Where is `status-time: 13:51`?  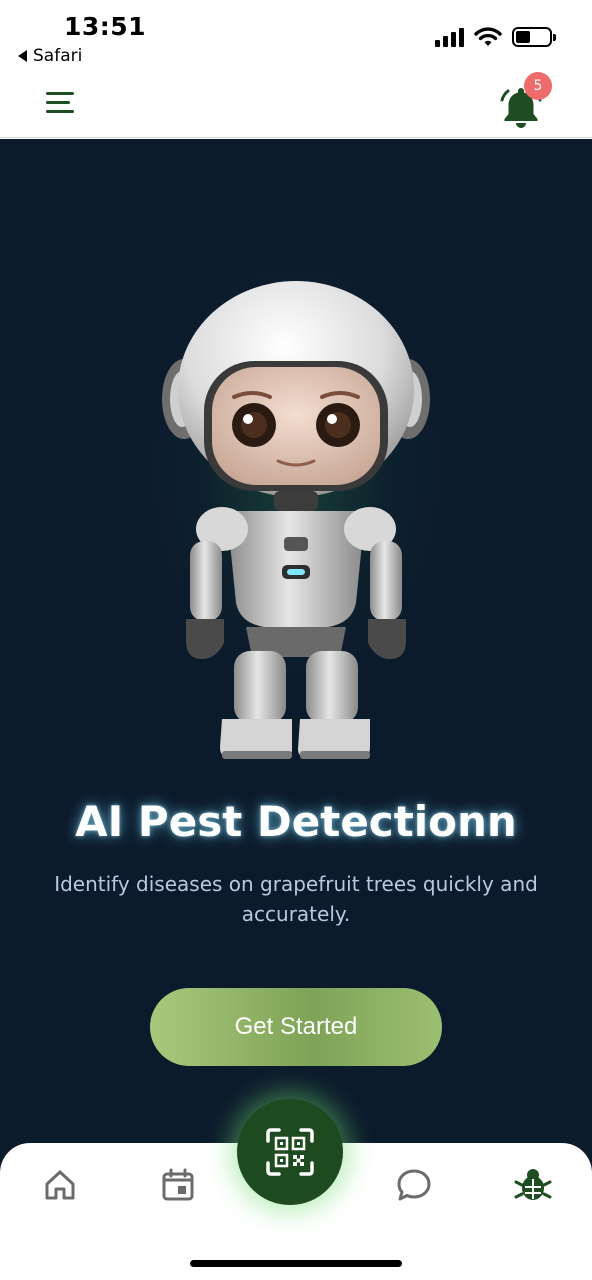
status-time: 13:51 is located at coordinates (105, 26).